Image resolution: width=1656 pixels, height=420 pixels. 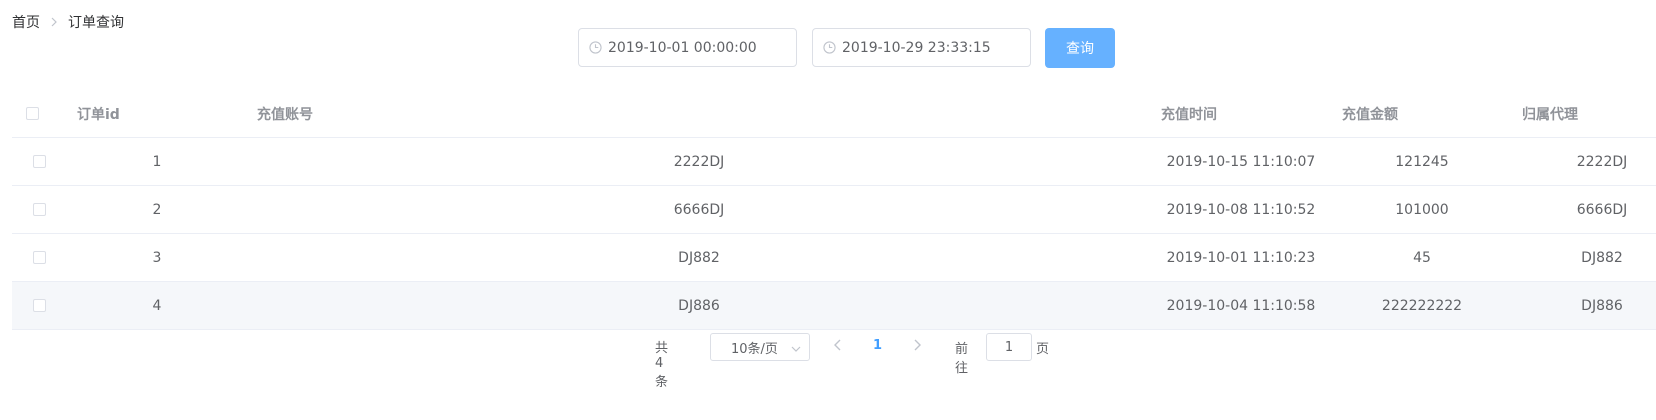 I want to click on page-number-active: 1, so click(x=877, y=345).